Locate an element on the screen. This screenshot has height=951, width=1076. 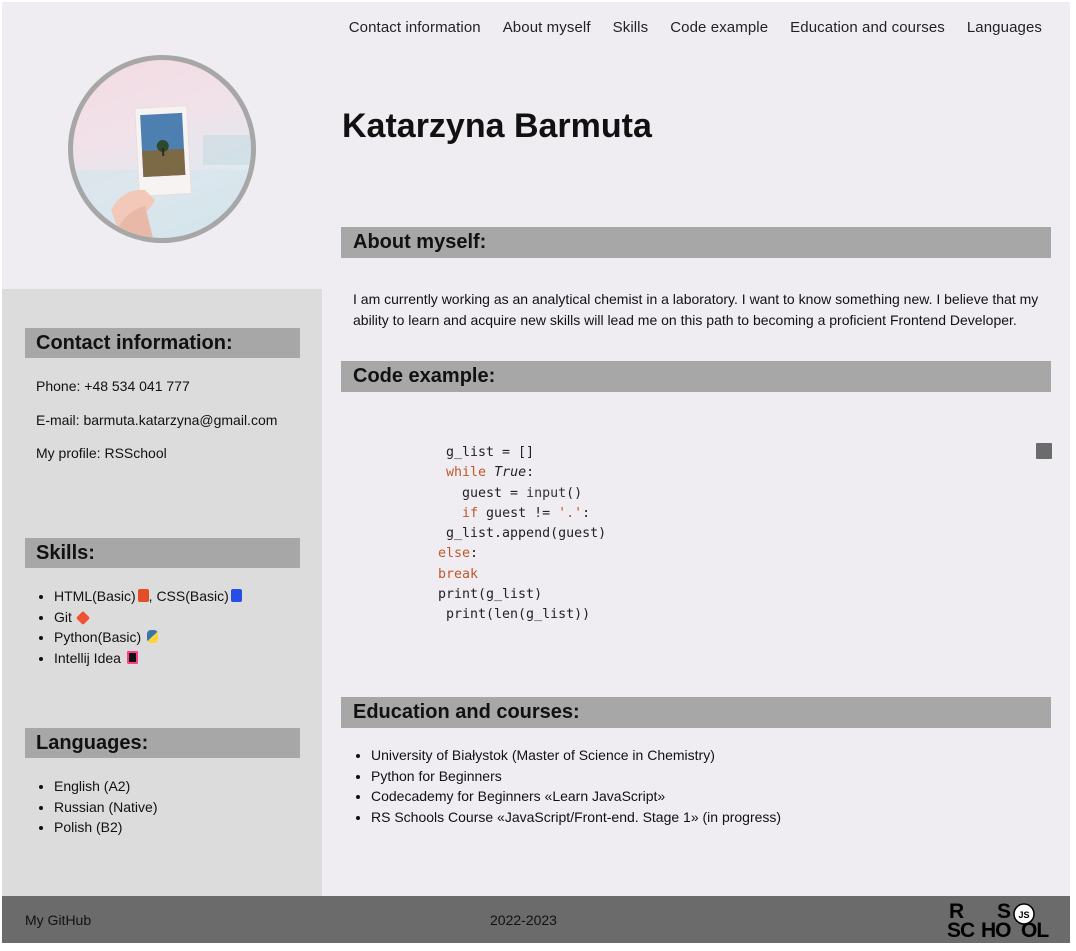
code-heading: Code example: is located at coordinates (696, 376).